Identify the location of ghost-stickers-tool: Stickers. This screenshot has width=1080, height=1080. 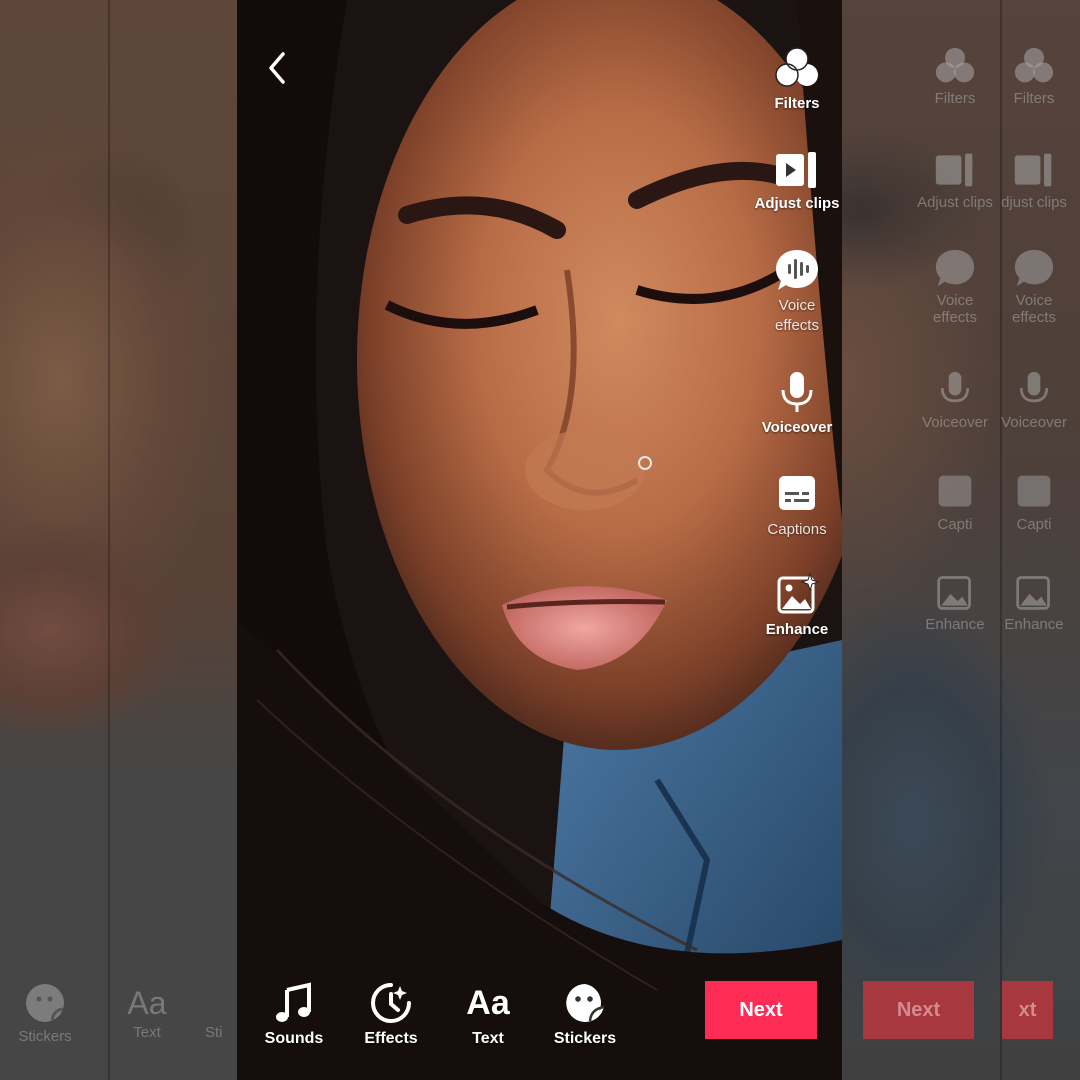
(45, 1013).